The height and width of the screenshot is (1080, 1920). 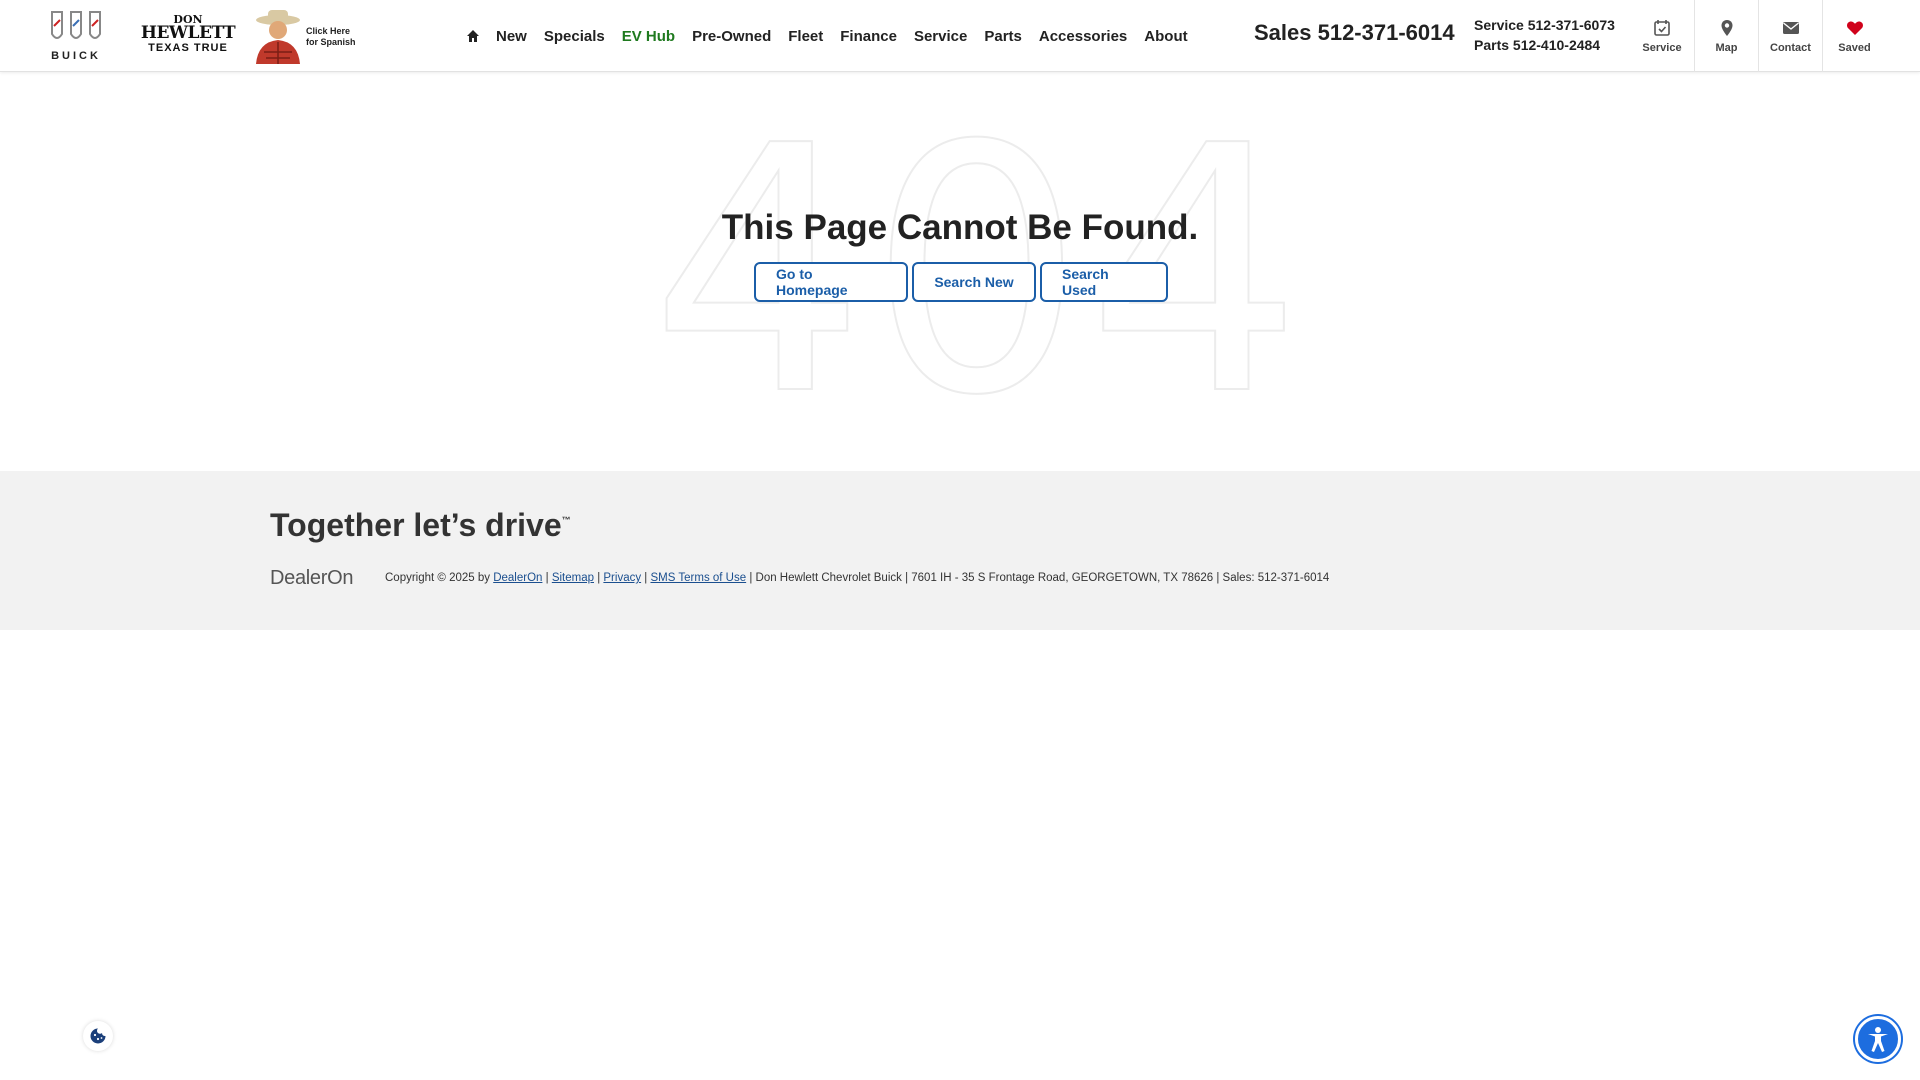 I want to click on map-pin-icon, so click(x=1726, y=27).